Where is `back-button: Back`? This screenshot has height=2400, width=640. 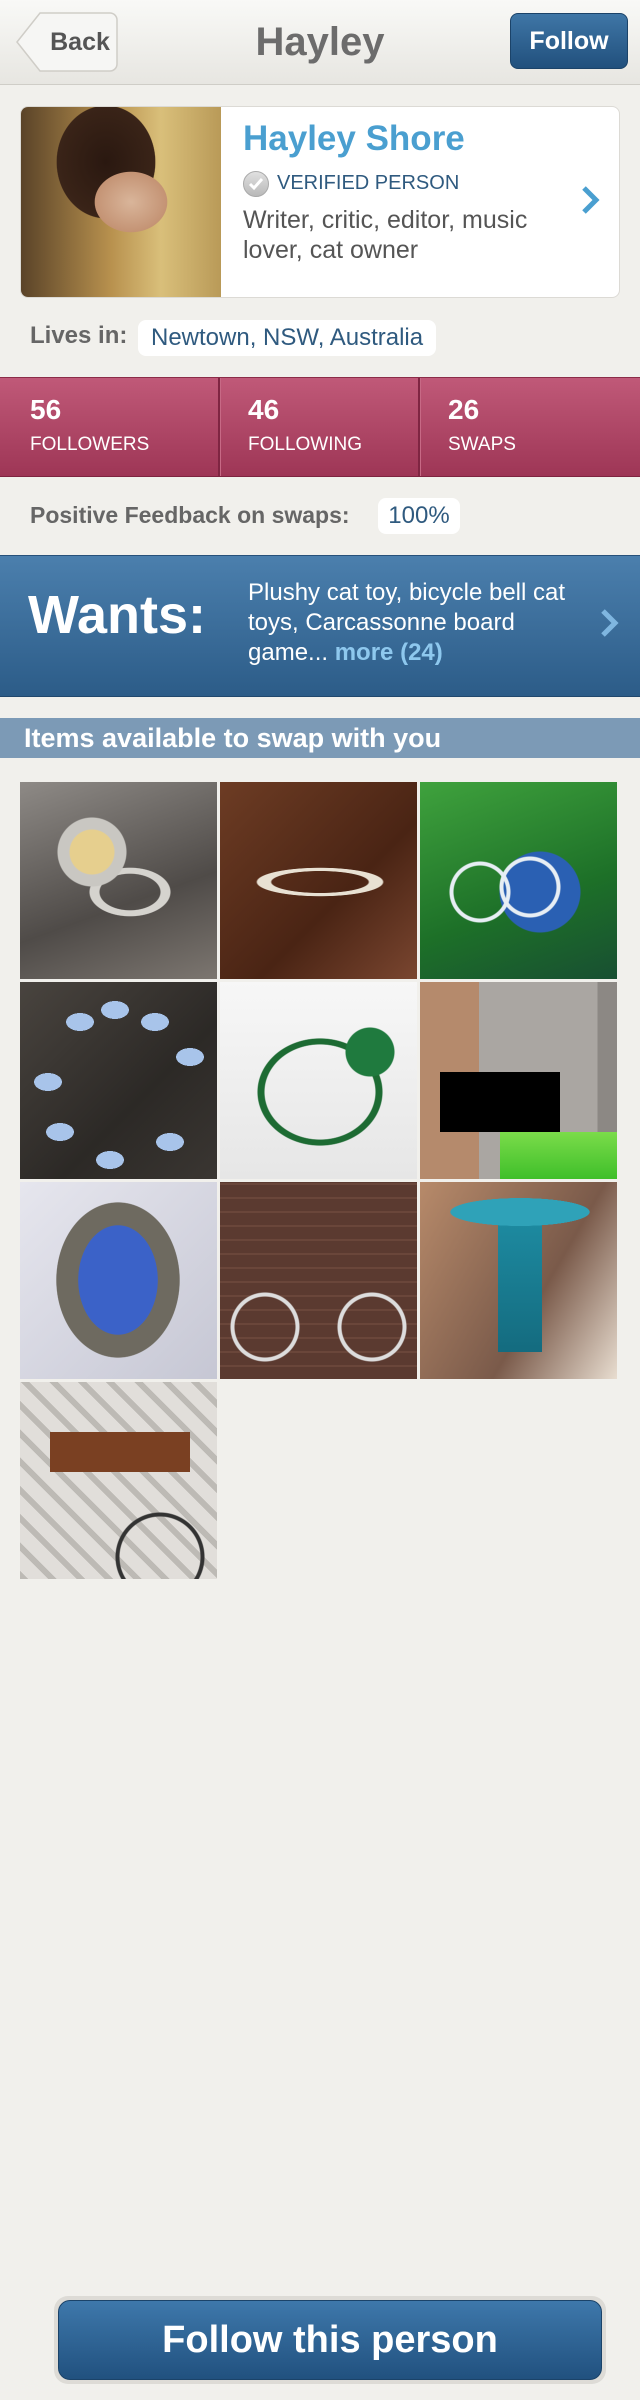
back-button: Back is located at coordinates (67, 42).